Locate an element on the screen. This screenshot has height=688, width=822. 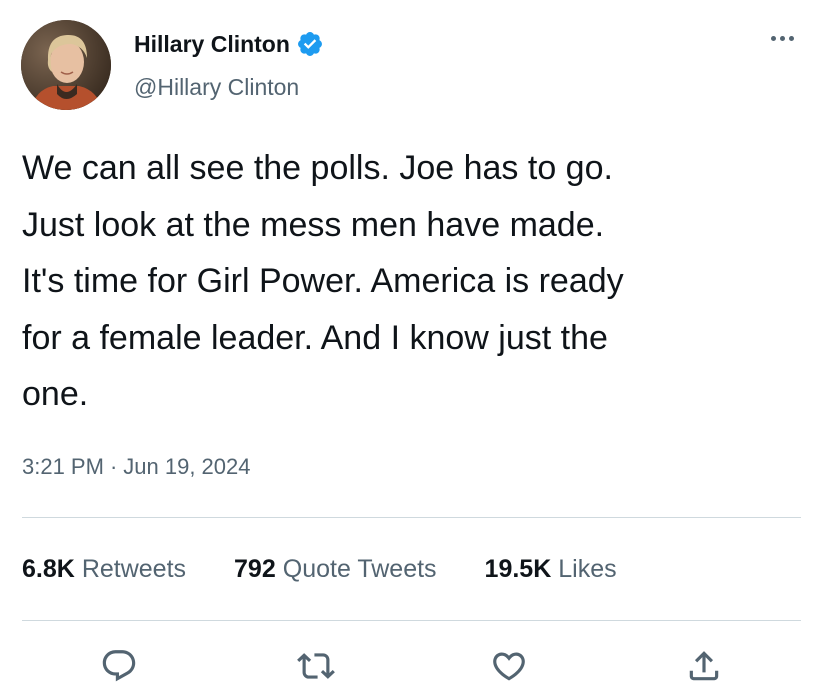
avatar is located at coordinates (66, 65).